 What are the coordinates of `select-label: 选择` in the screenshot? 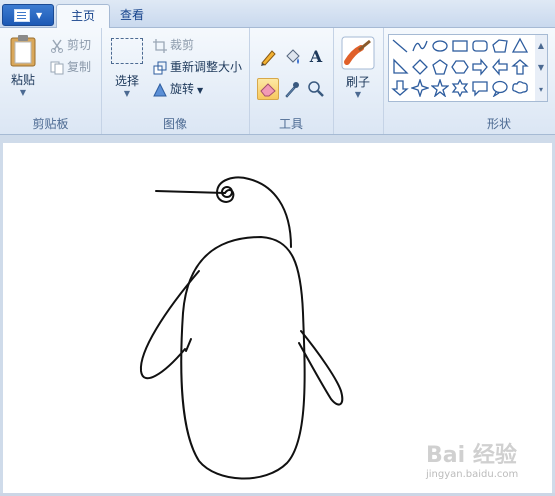 It's located at (126, 81).